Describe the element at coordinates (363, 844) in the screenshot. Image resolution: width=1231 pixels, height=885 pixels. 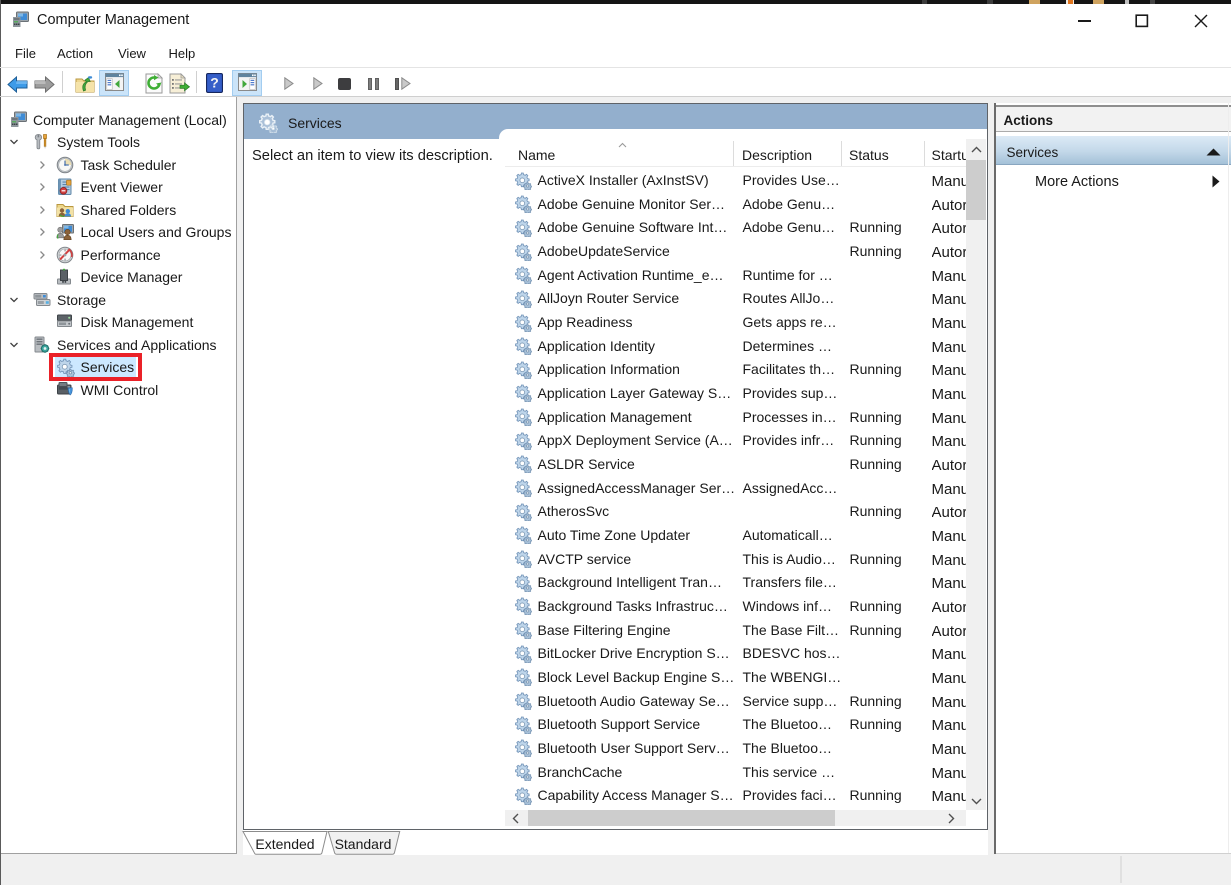
I see `svg-text: Standard` at that location.